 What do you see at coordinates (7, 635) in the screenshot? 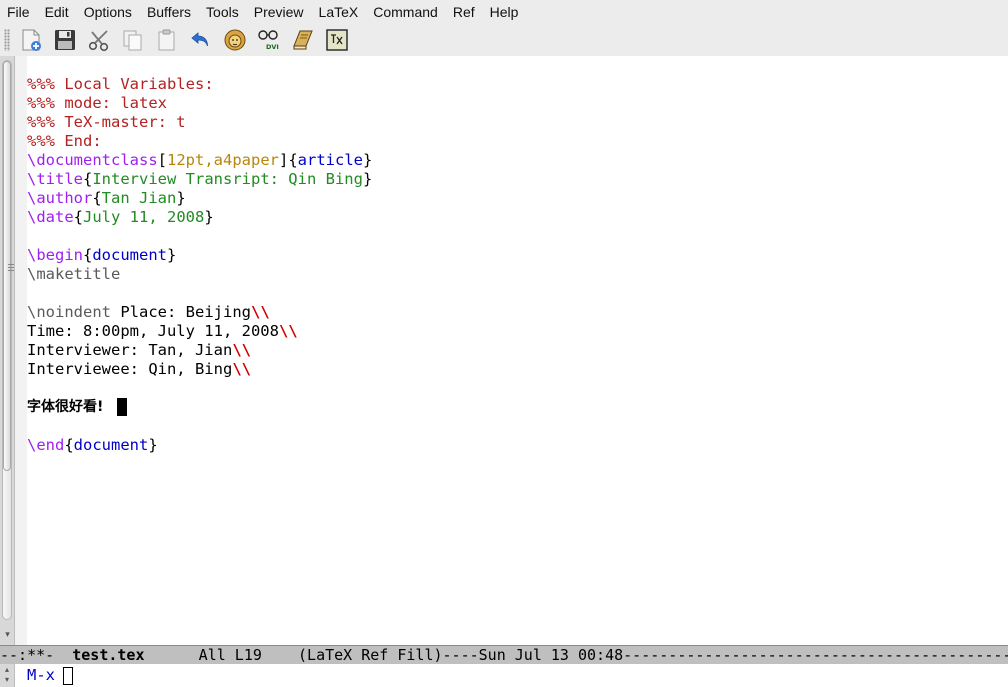
I see `scroll-down-arrow-icon: ▾` at bounding box center [7, 635].